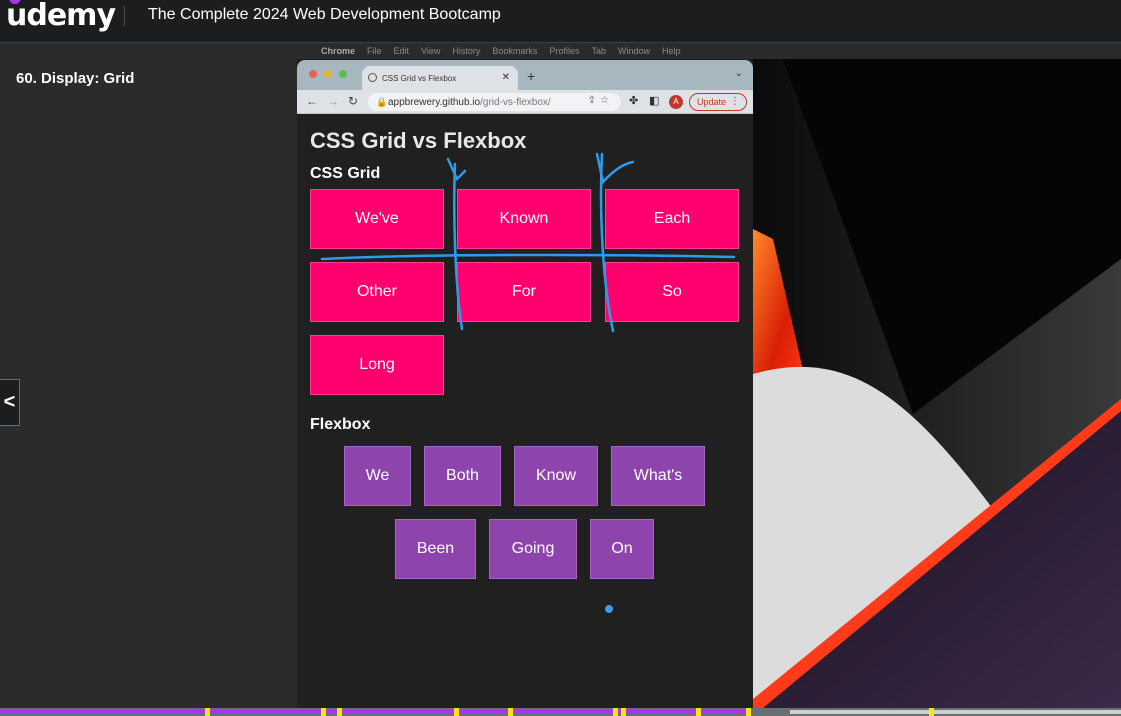 The width and height of the screenshot is (1121, 716). What do you see at coordinates (633, 51) in the screenshot?
I see `menu-item-window: Window` at bounding box center [633, 51].